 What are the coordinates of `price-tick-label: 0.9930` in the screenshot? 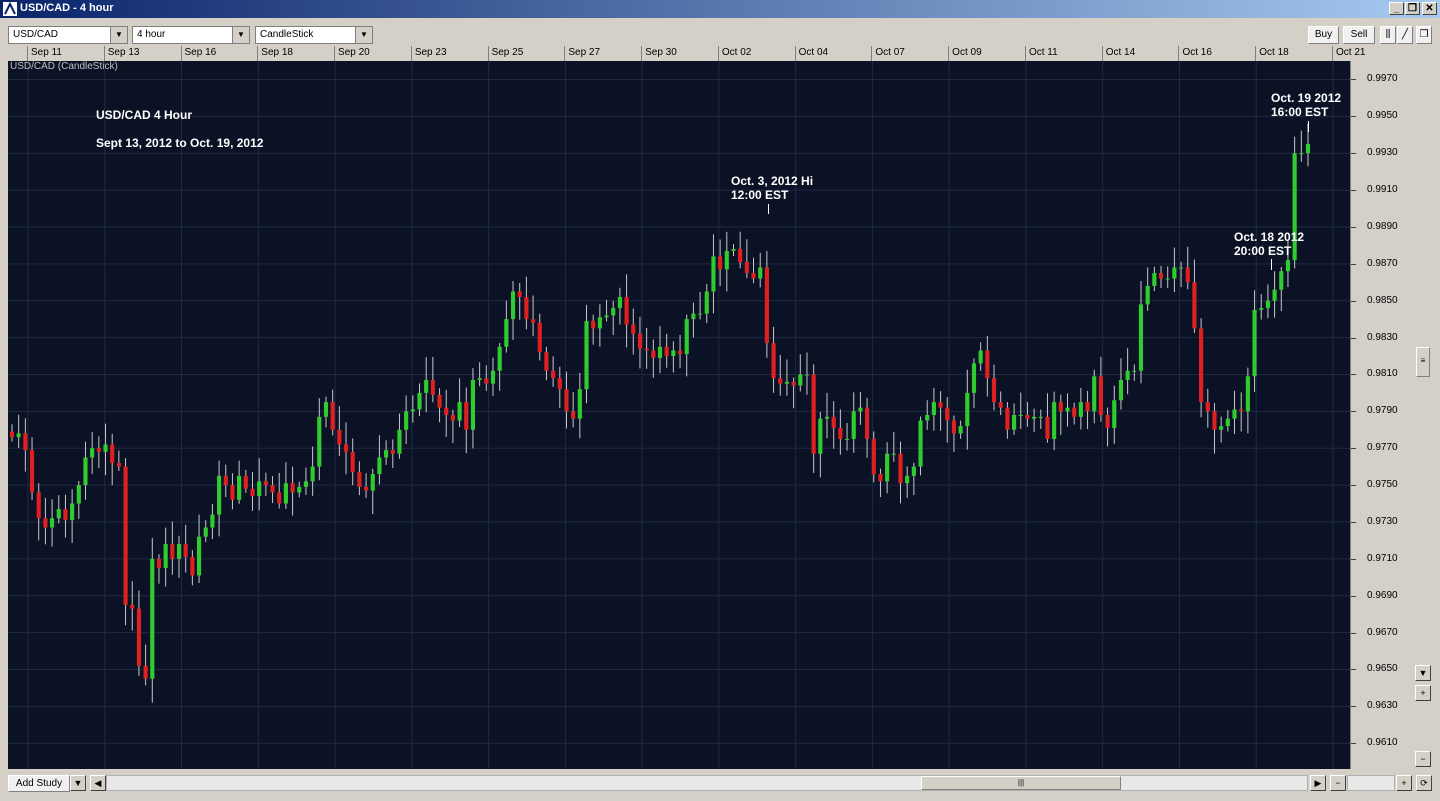 It's located at (1382, 153).